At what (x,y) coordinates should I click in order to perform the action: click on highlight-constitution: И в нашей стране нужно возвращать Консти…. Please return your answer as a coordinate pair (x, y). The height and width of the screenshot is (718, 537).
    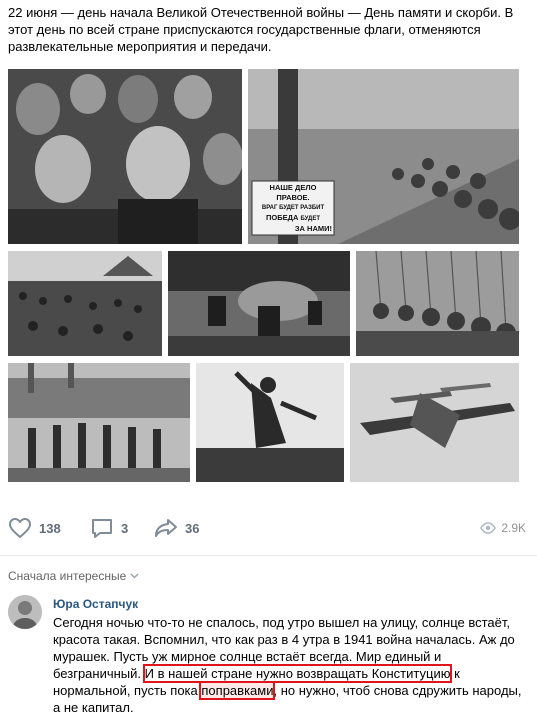
    Looking at the image, I should click on (297, 673).